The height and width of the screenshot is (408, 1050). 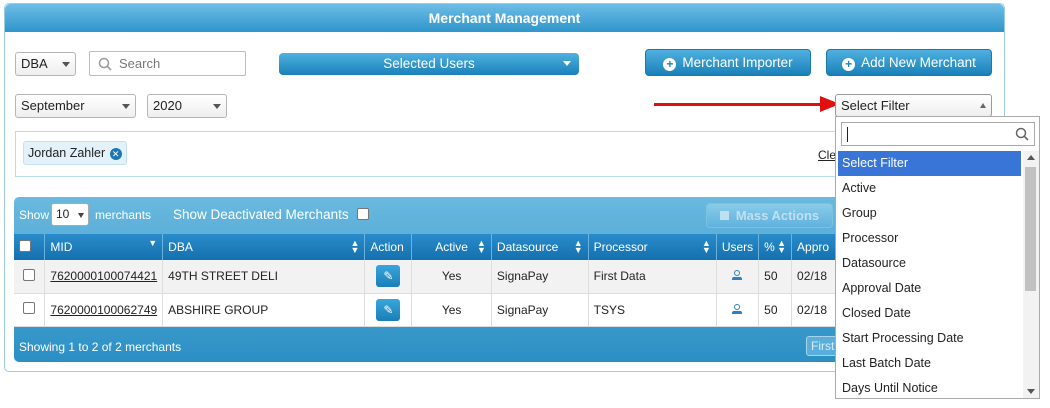 What do you see at coordinates (918, 62) in the screenshot?
I see `add-new-merchant-label: Add New Merchant` at bounding box center [918, 62].